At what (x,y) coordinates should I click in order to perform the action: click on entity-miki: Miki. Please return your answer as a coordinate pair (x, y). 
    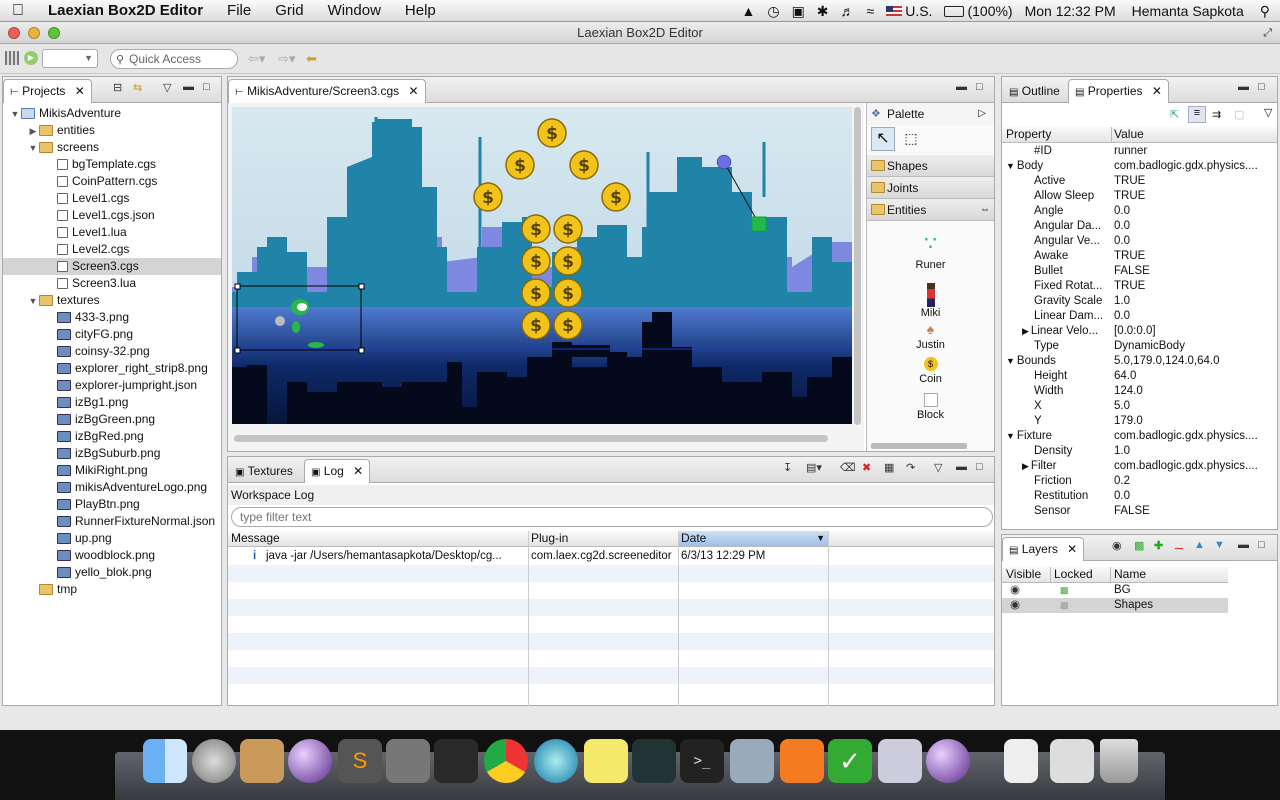
    Looking at the image, I should click on (930, 302).